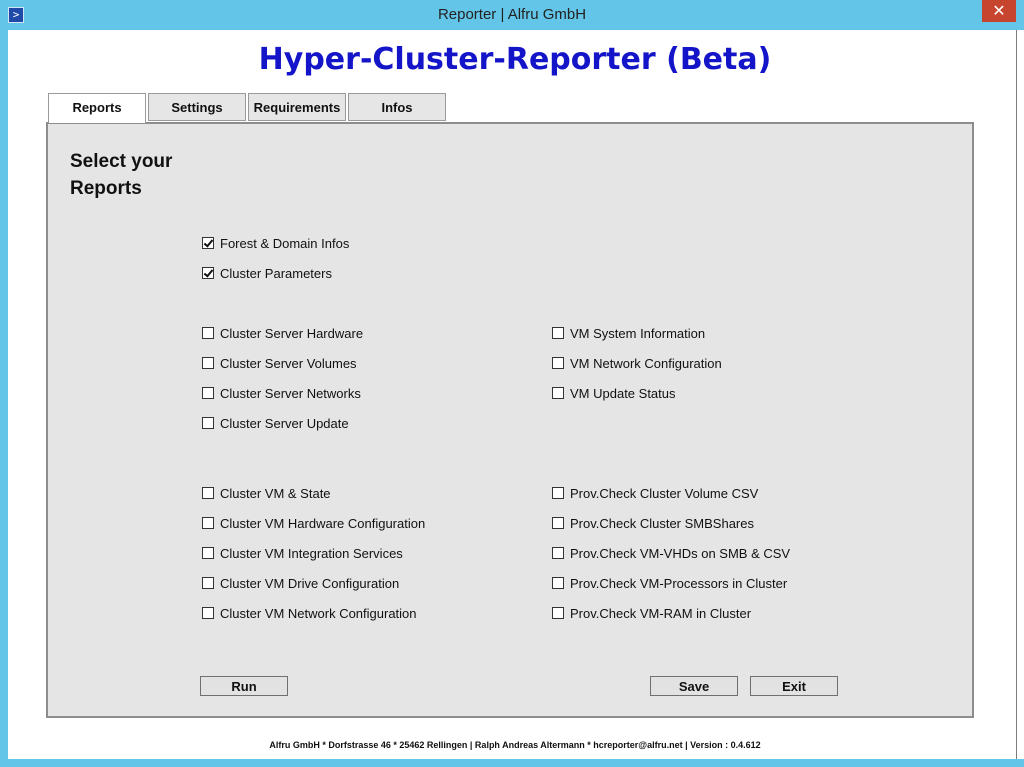 The height and width of the screenshot is (767, 1024). Describe the element at coordinates (310, 583) in the screenshot. I see `checkbox-label: Cluster VM Drive Configuration` at that location.